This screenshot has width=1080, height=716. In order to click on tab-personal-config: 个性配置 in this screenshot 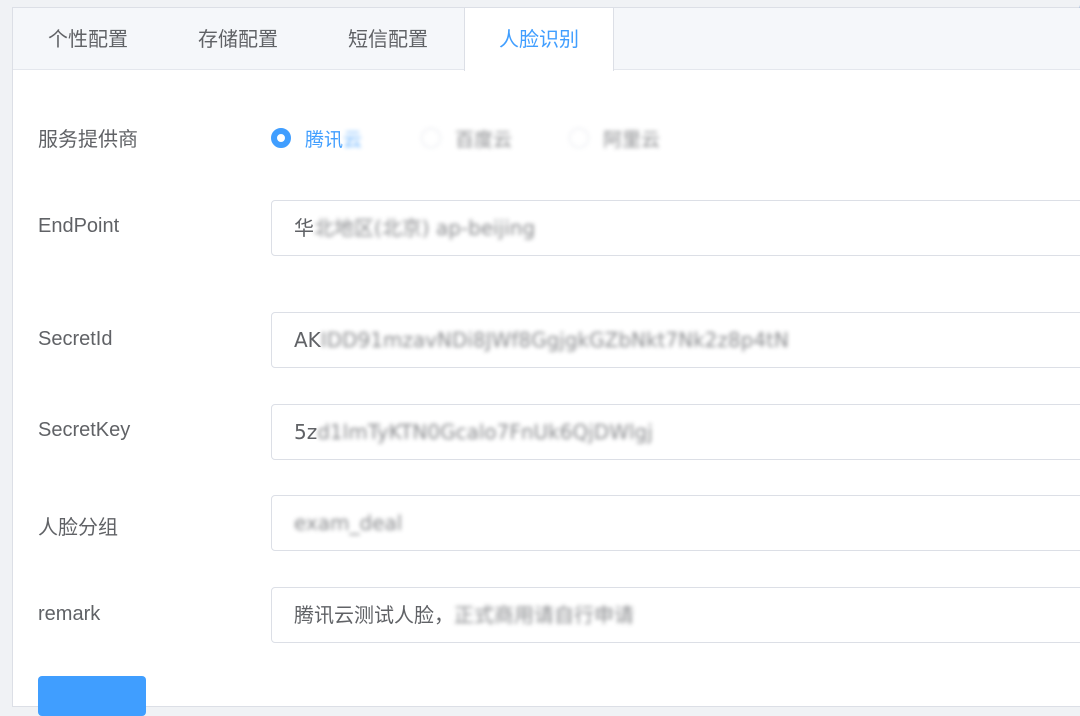, I will do `click(88, 39)`.